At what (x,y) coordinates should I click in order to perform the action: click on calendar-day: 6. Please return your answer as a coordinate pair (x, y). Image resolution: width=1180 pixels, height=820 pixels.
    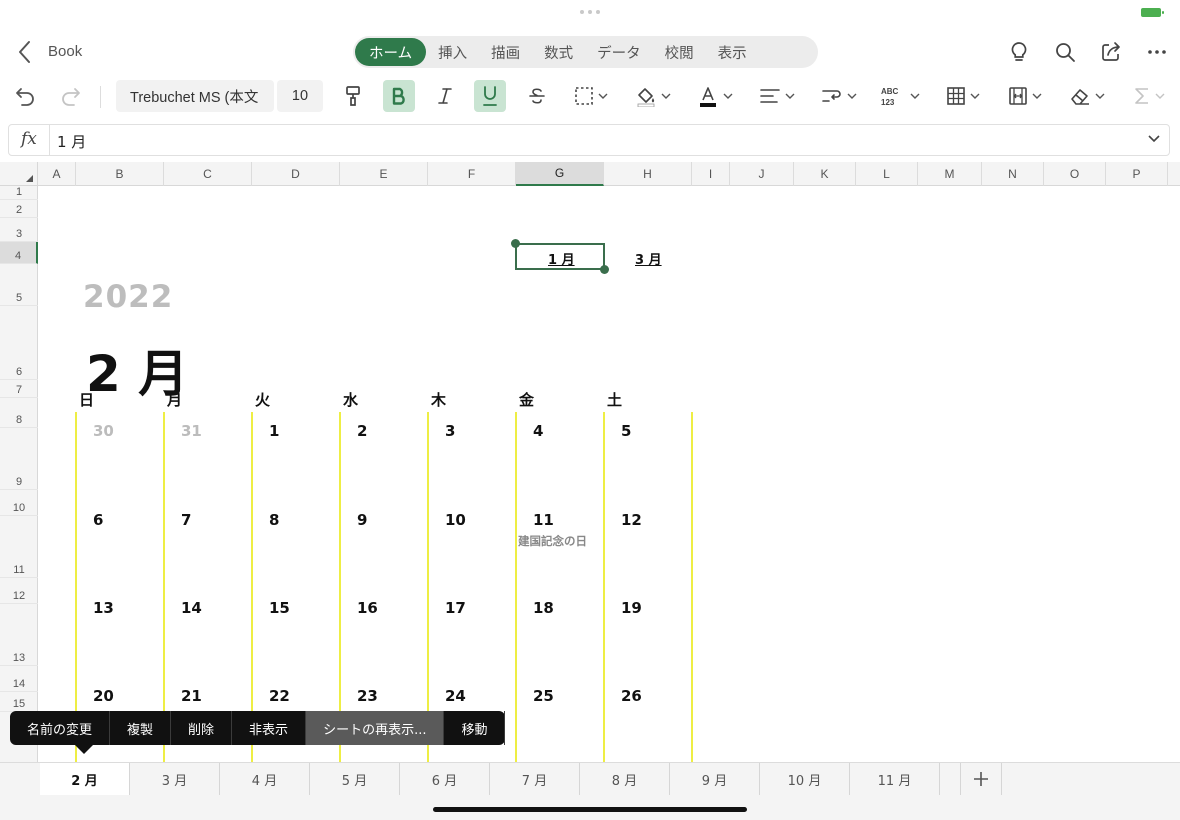
    Looking at the image, I should click on (98, 520).